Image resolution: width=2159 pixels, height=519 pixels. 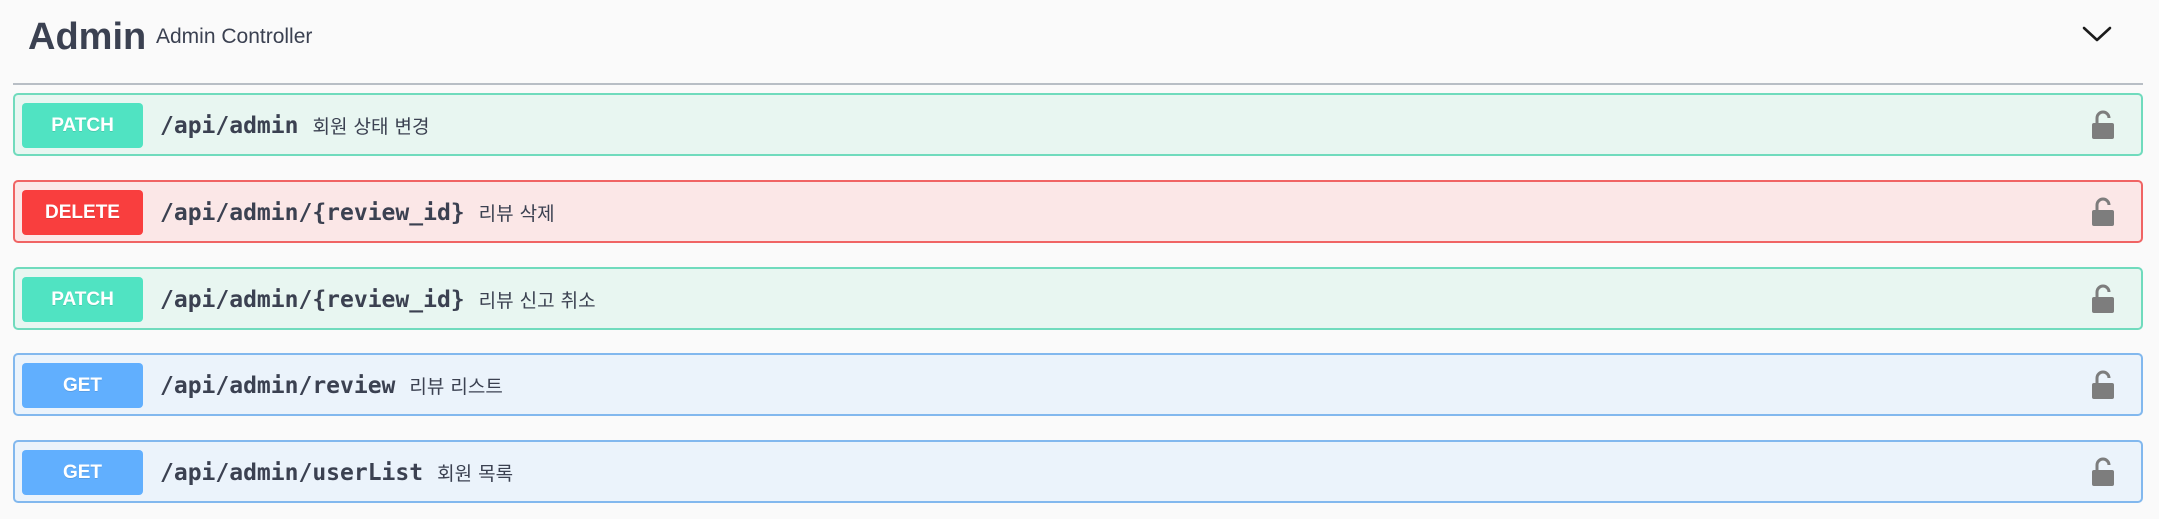 What do you see at coordinates (516, 214) in the screenshot?
I see `operation-summary: 리뷰 삭제` at bounding box center [516, 214].